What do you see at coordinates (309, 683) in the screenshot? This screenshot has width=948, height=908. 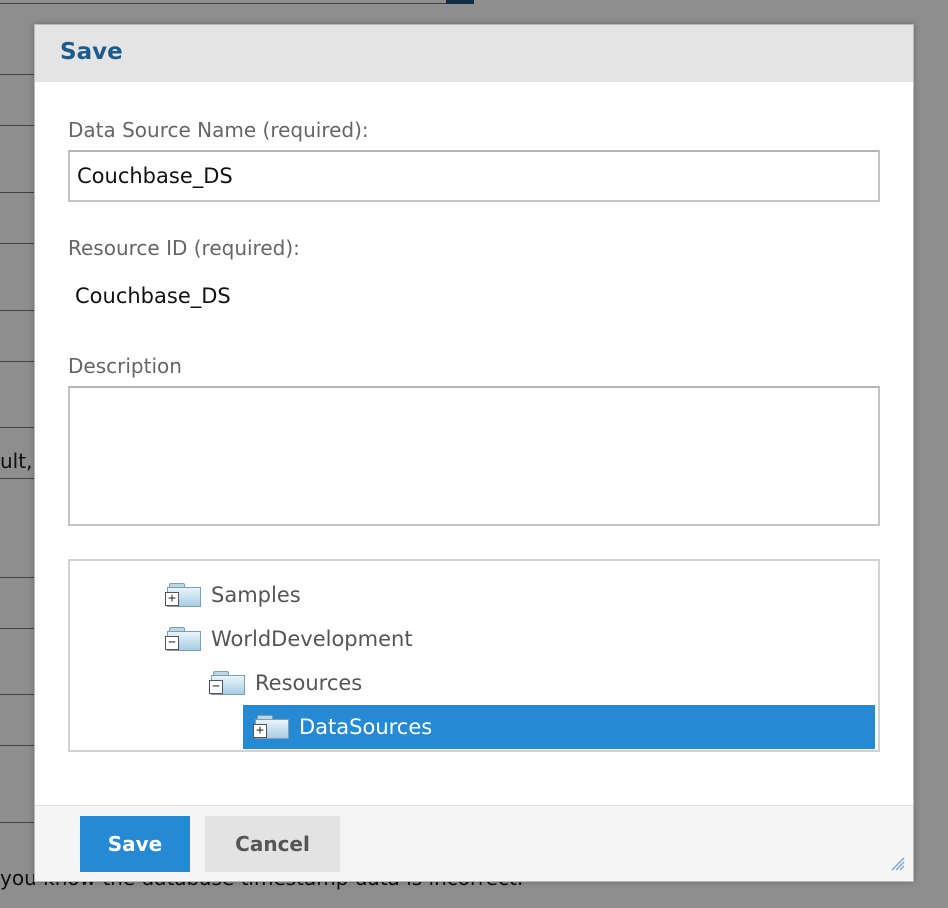 I see `tree-item-label: Resources` at bounding box center [309, 683].